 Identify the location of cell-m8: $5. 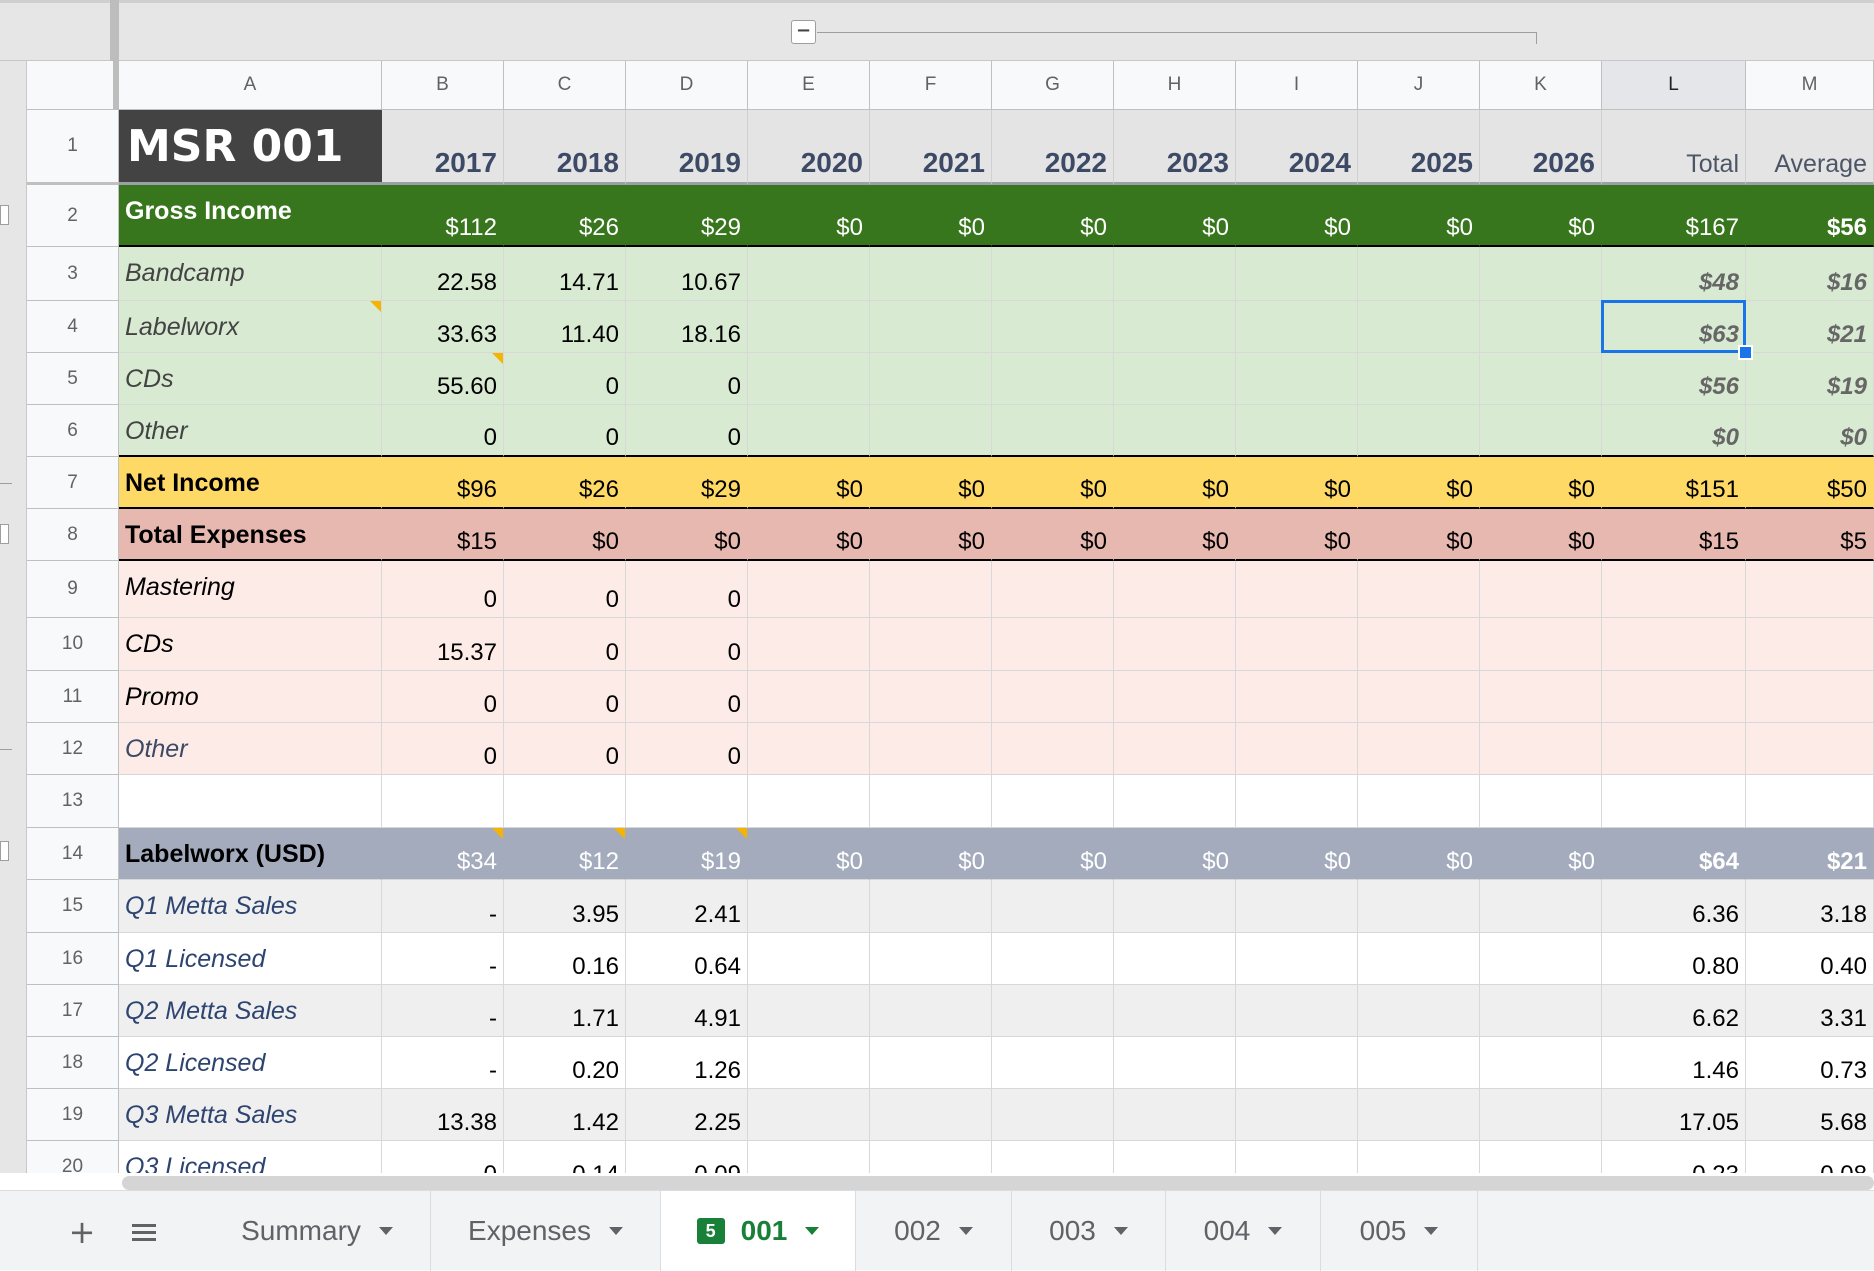
(1810, 535).